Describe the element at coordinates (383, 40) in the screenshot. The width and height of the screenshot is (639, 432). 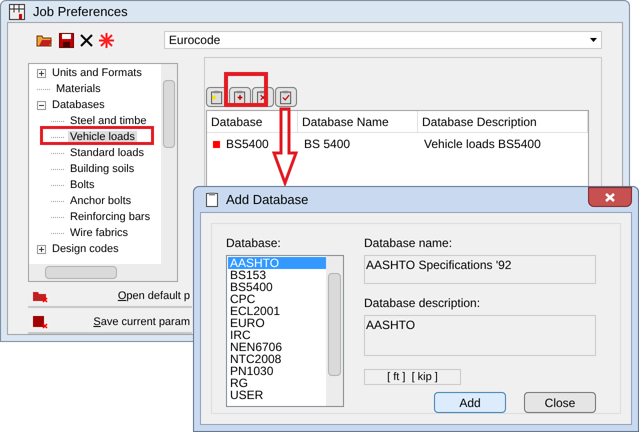
I see `preset-dropdown: Eurocode` at that location.